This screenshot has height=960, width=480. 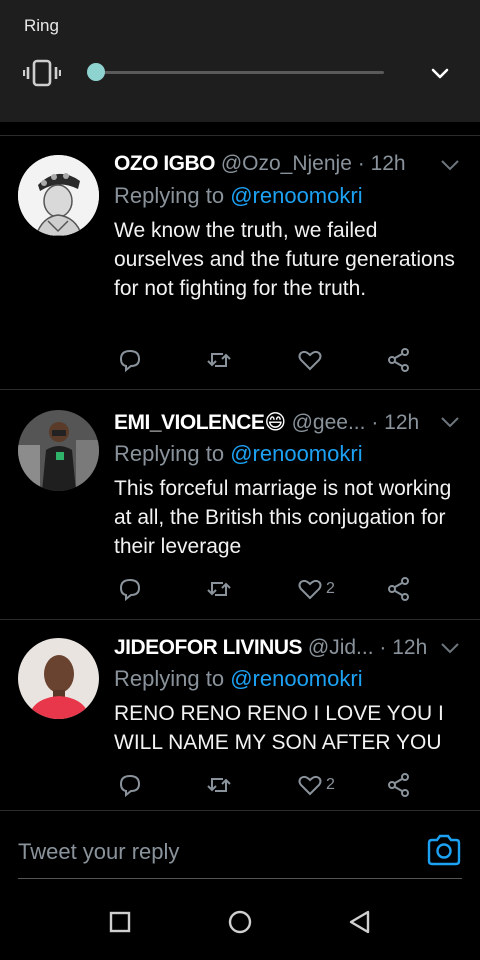 What do you see at coordinates (240, 61) in the screenshot?
I see `volume-panel: Ring` at bounding box center [240, 61].